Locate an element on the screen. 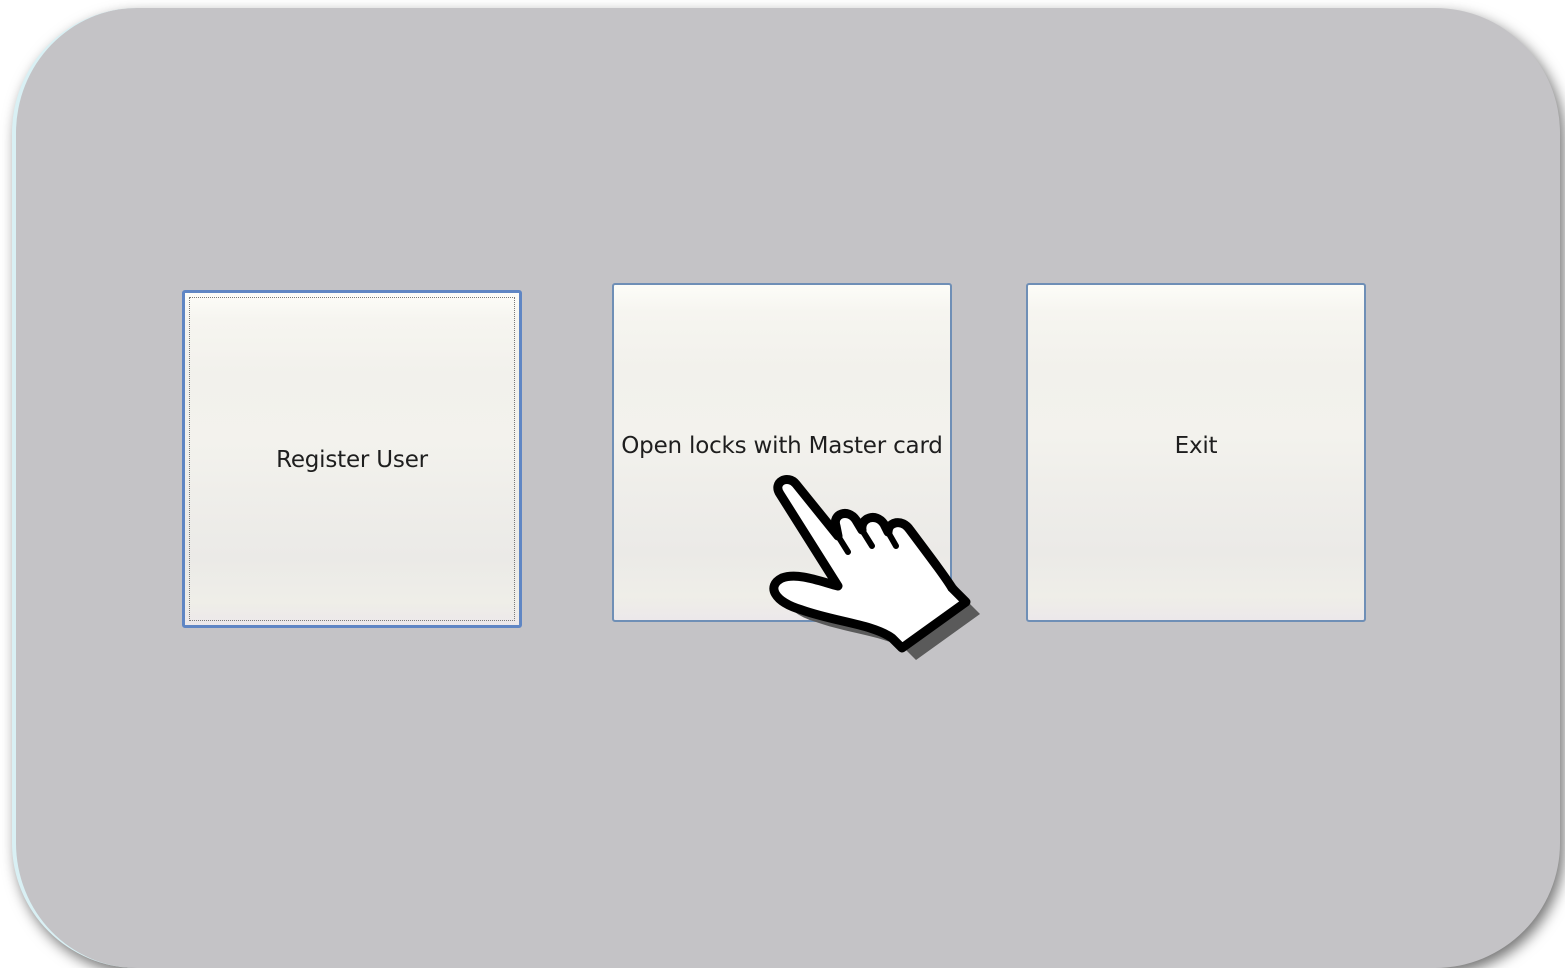 The image size is (1565, 968). exit-button: Exit is located at coordinates (1196, 452).